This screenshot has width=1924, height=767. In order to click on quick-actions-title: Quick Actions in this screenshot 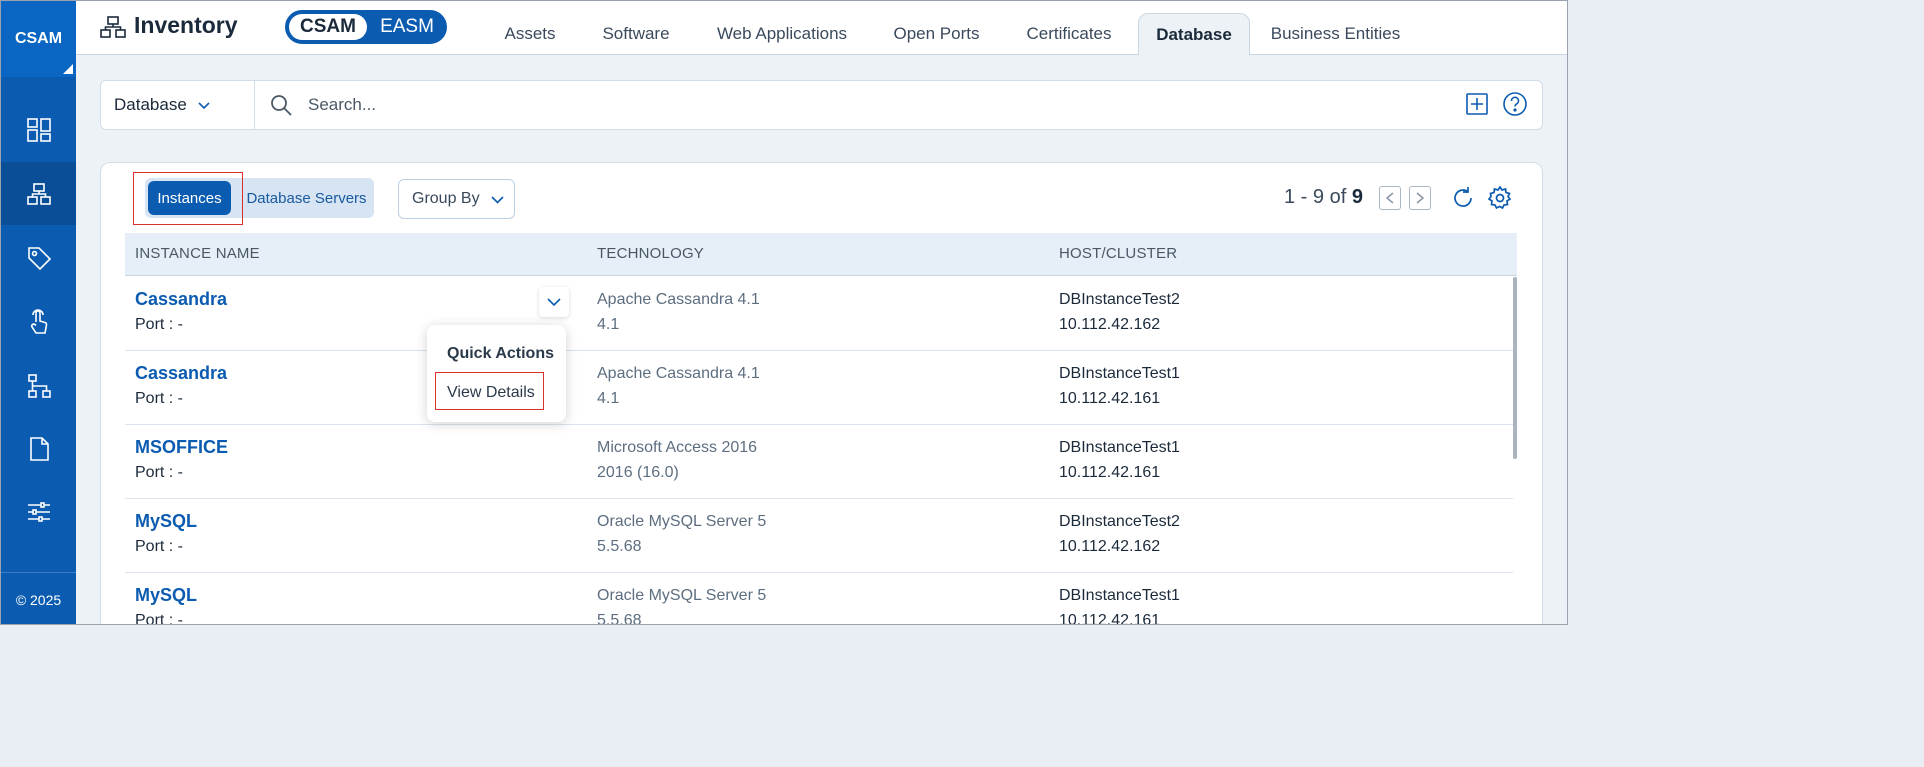, I will do `click(500, 353)`.